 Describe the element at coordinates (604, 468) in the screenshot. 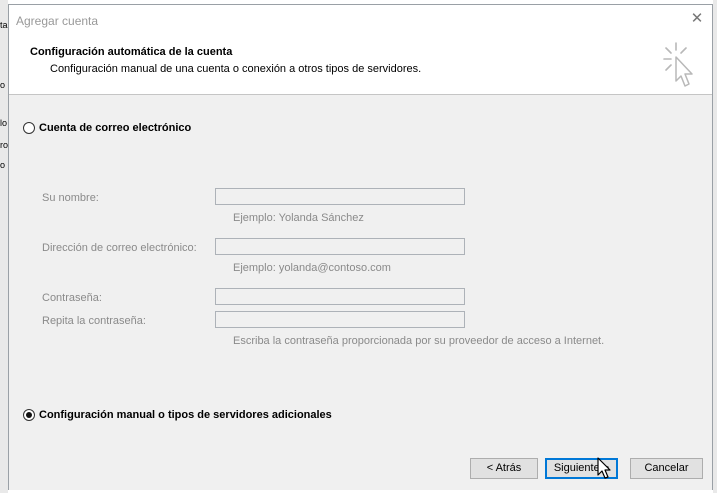

I see `mouse-pointer-icon` at that location.